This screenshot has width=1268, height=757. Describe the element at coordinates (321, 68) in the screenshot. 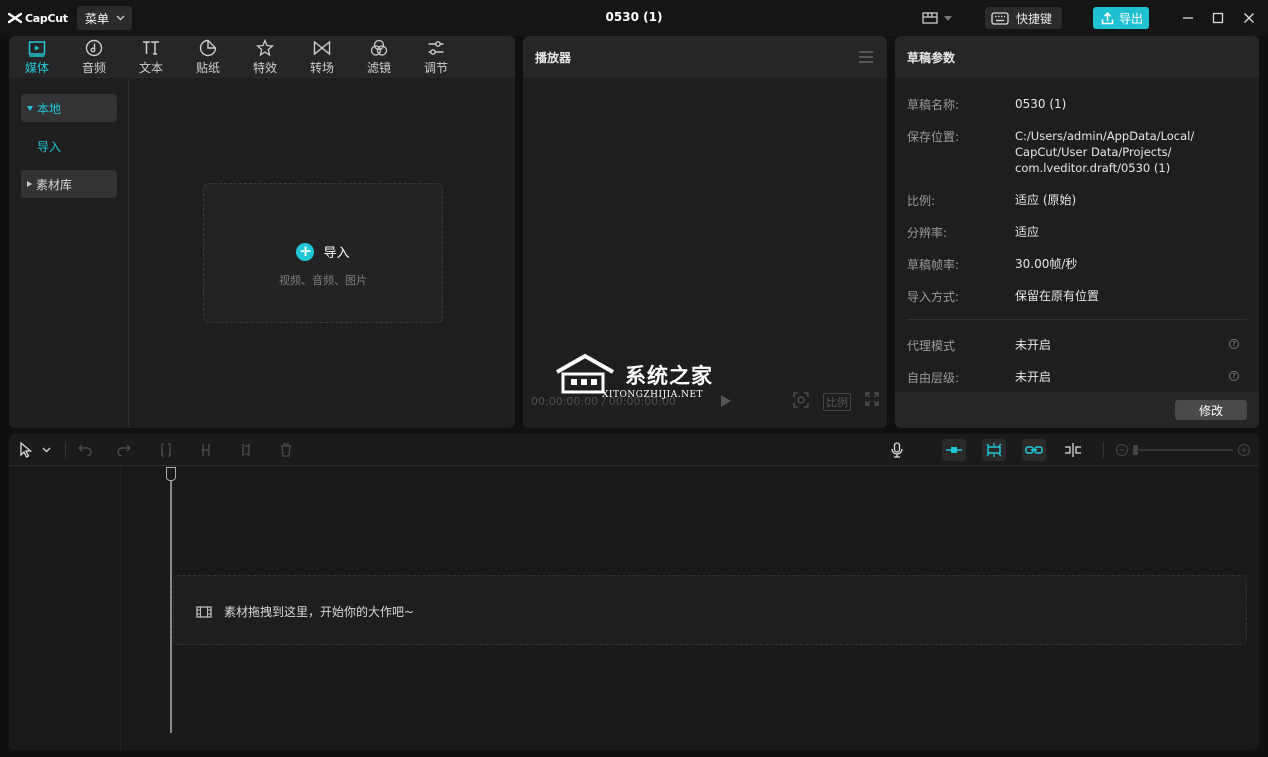

I see `tab-label: 转场` at that location.